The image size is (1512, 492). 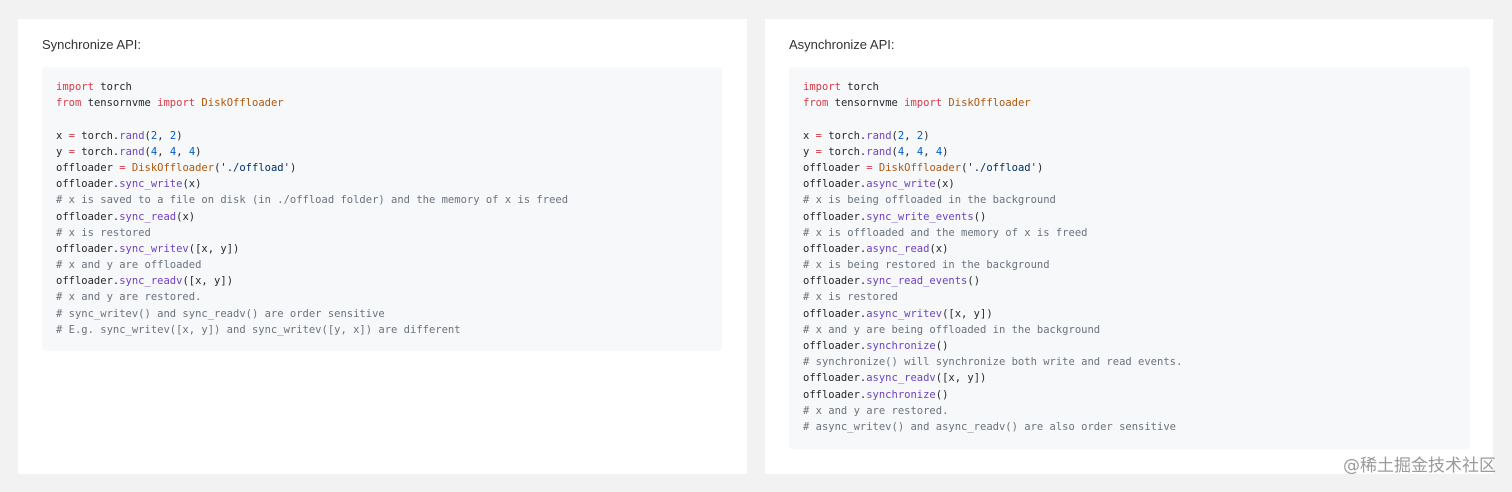 What do you see at coordinates (1129, 217) in the screenshot?
I see `code-line: offloader.sync_write_events()` at bounding box center [1129, 217].